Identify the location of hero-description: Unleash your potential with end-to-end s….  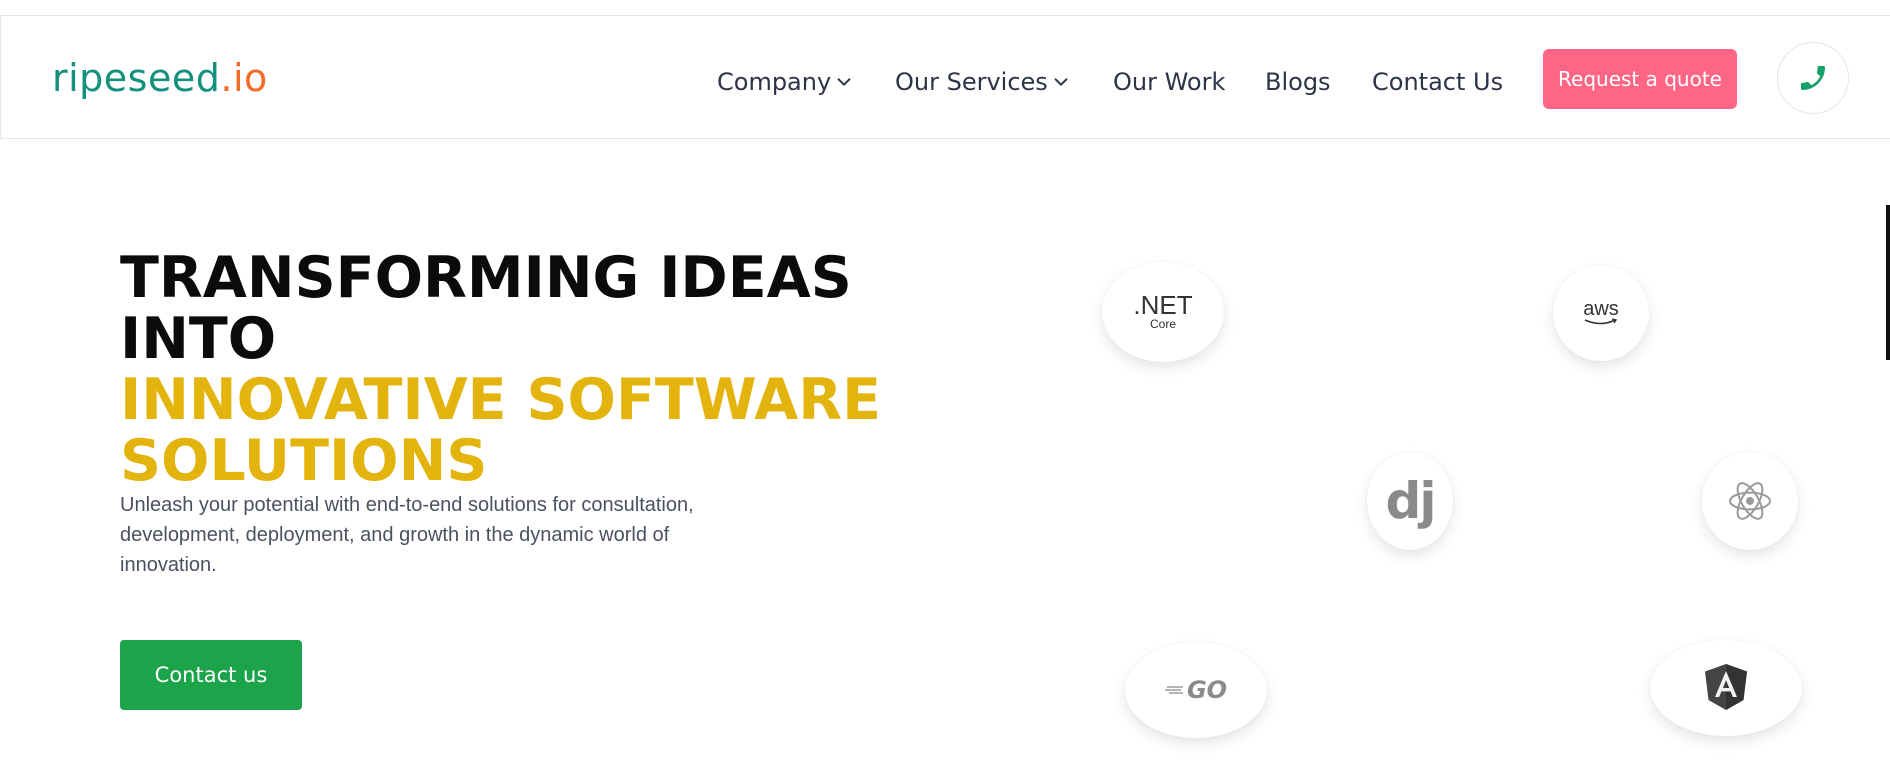
(407, 535).